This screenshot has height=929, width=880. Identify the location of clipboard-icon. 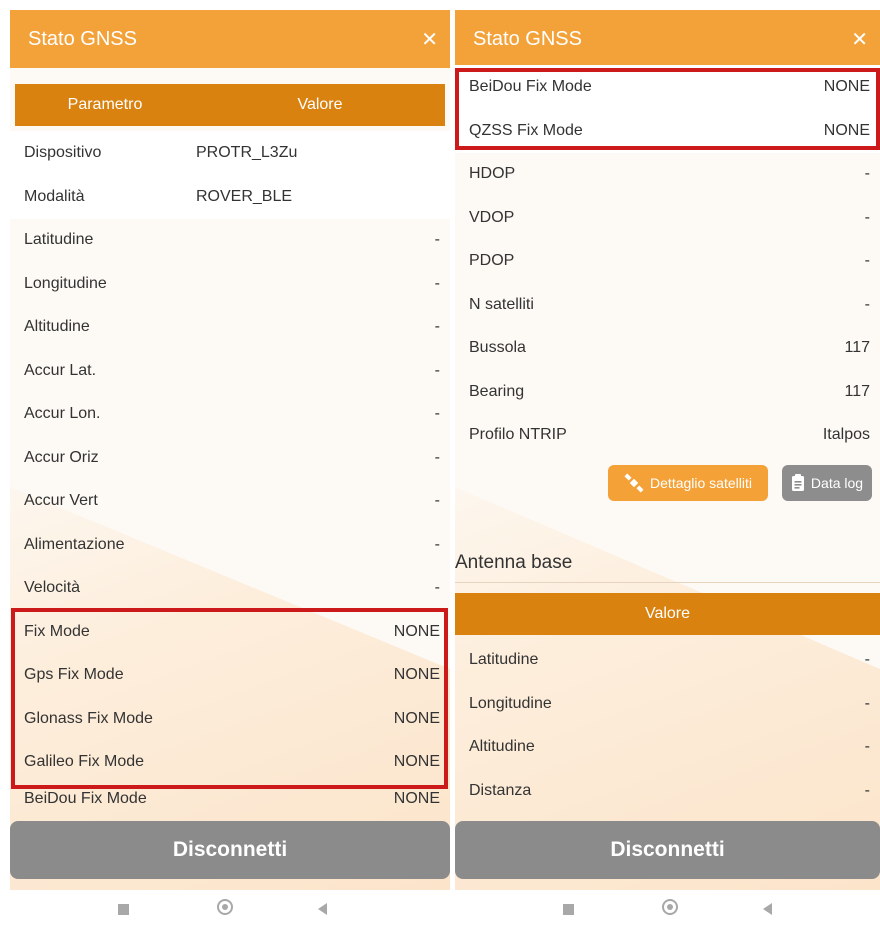
(797, 482).